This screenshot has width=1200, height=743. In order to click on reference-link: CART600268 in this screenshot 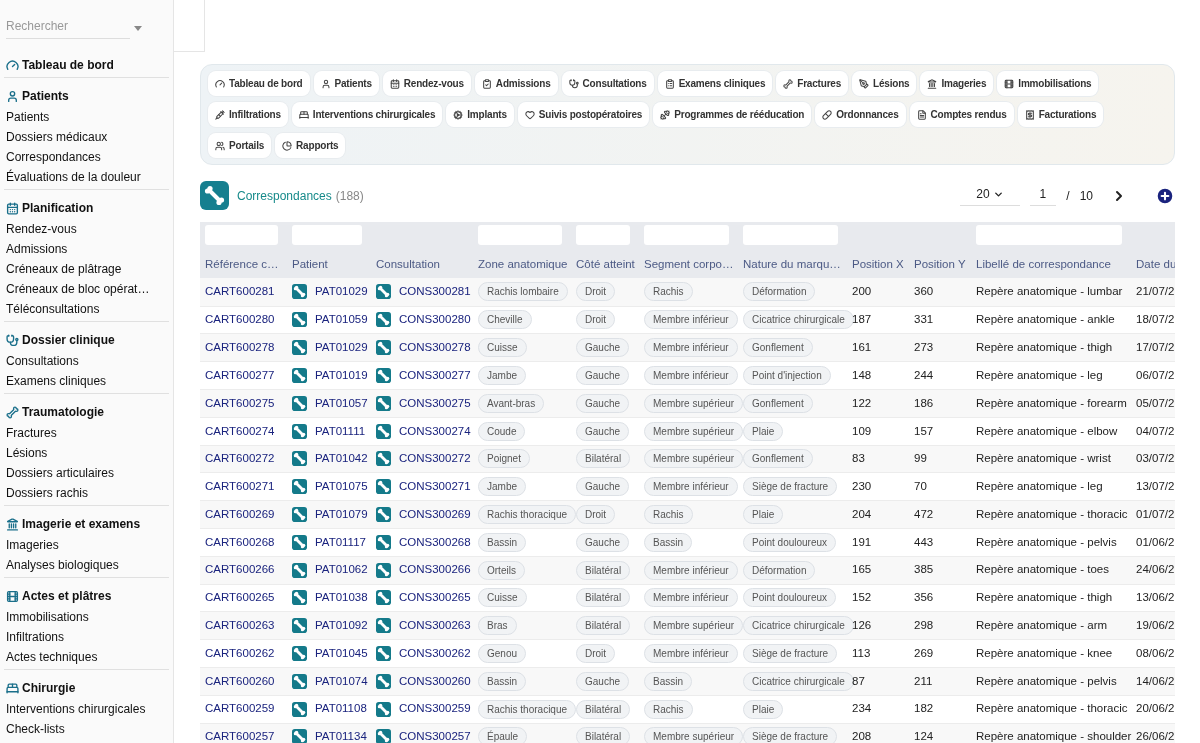, I will do `click(240, 541)`.